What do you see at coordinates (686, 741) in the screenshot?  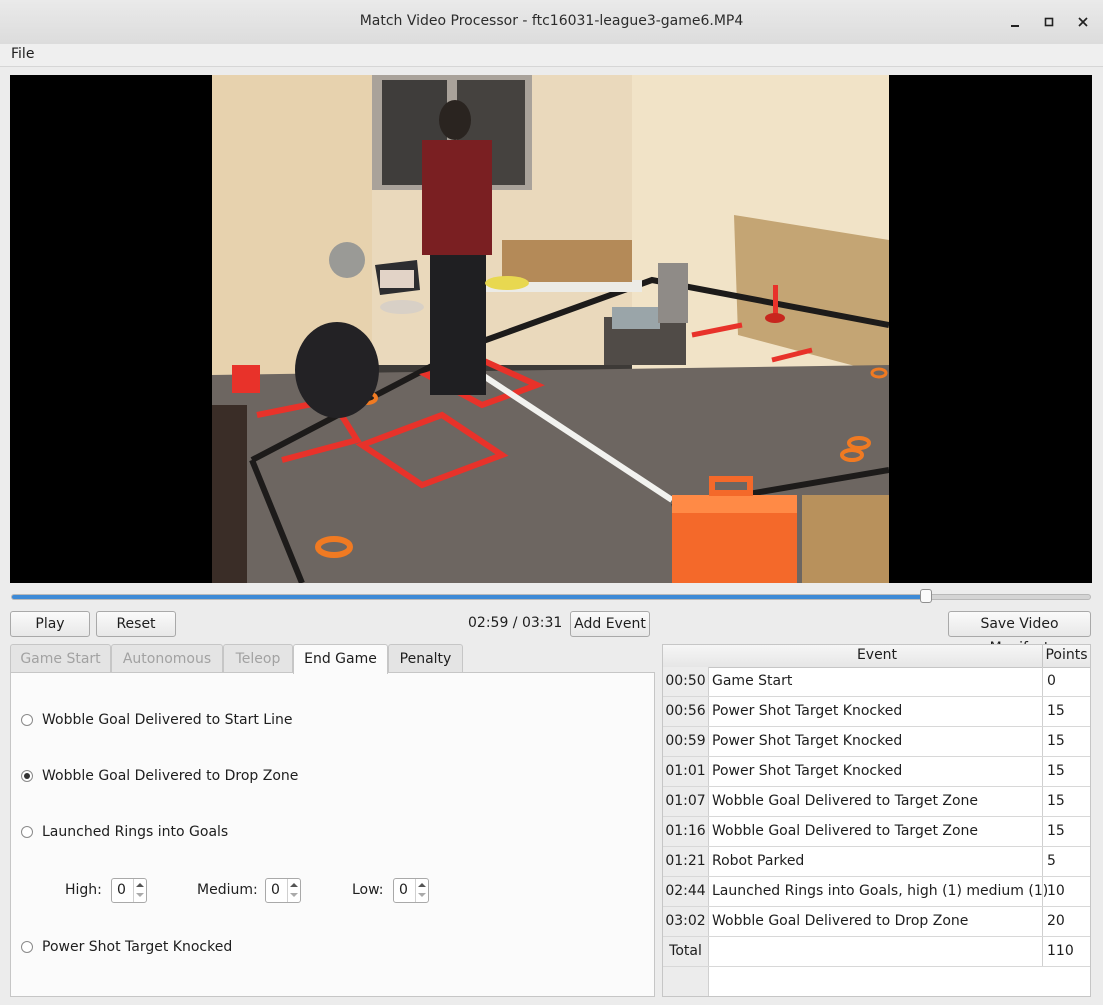 I see `row-time: 00:59` at bounding box center [686, 741].